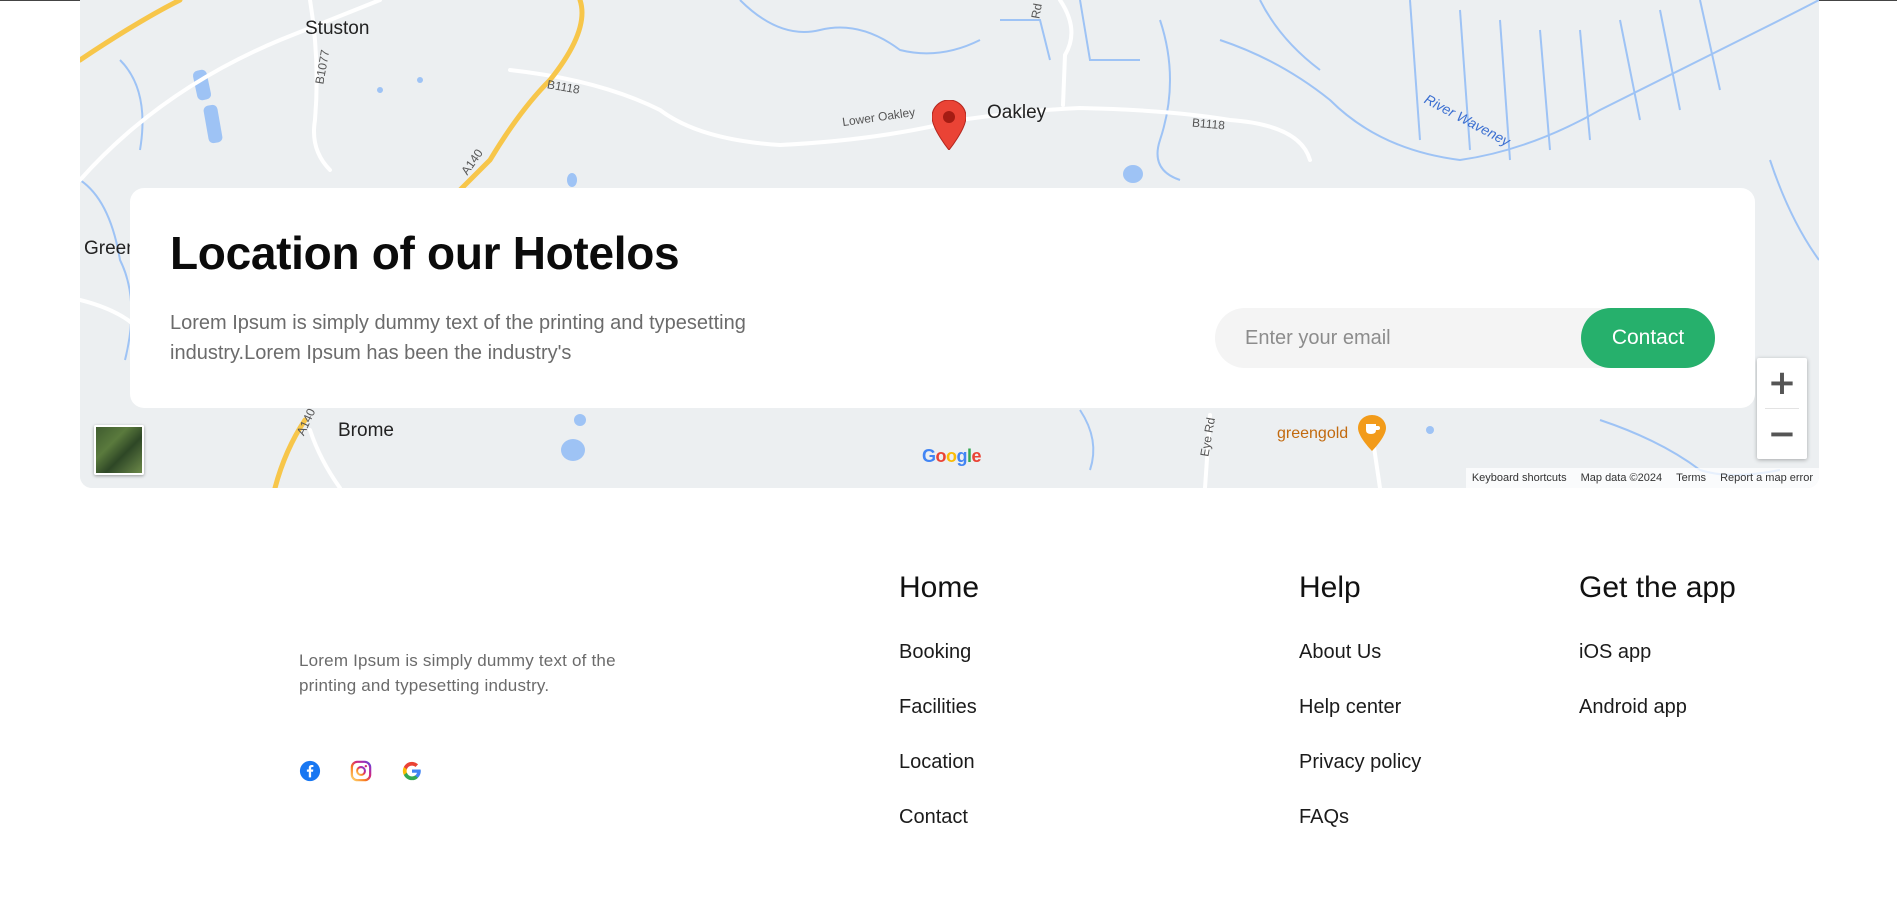 Image resolution: width=1897 pixels, height=907 pixels. I want to click on google-icon, so click(412, 771).